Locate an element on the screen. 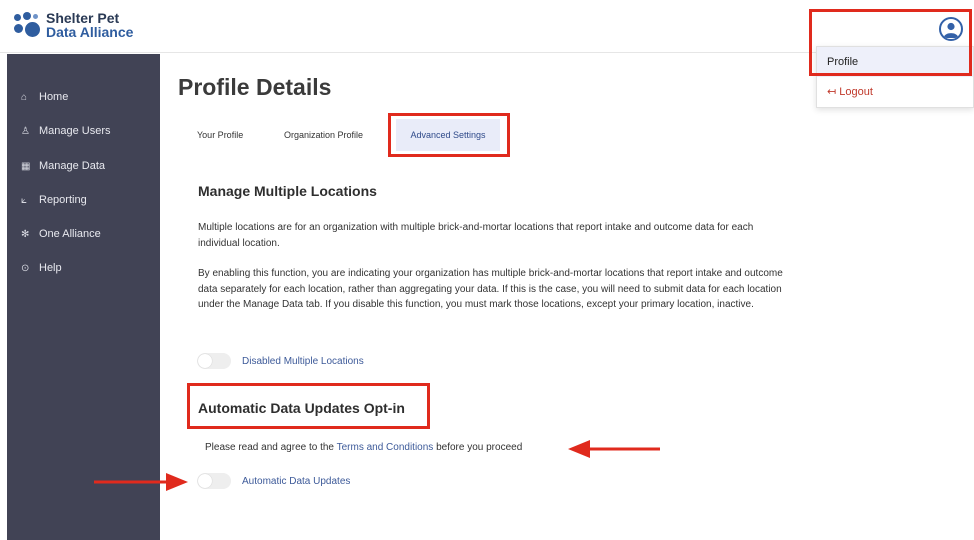 The width and height of the screenshot is (974, 540). sidebar-item-label: Home is located at coordinates (54, 97).